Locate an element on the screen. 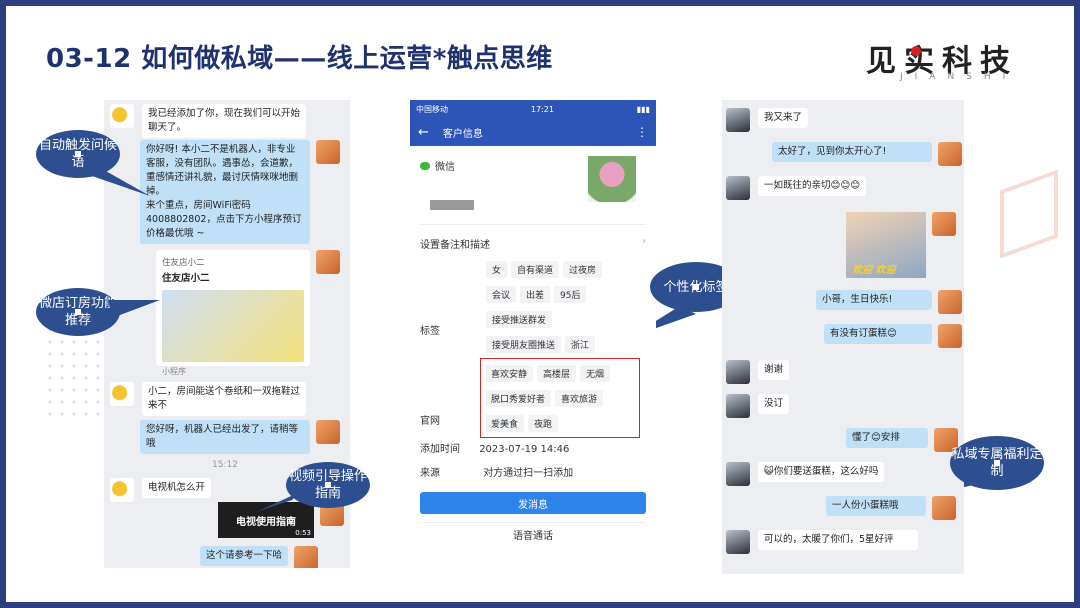  tag: 爱美食 is located at coordinates (505, 423).